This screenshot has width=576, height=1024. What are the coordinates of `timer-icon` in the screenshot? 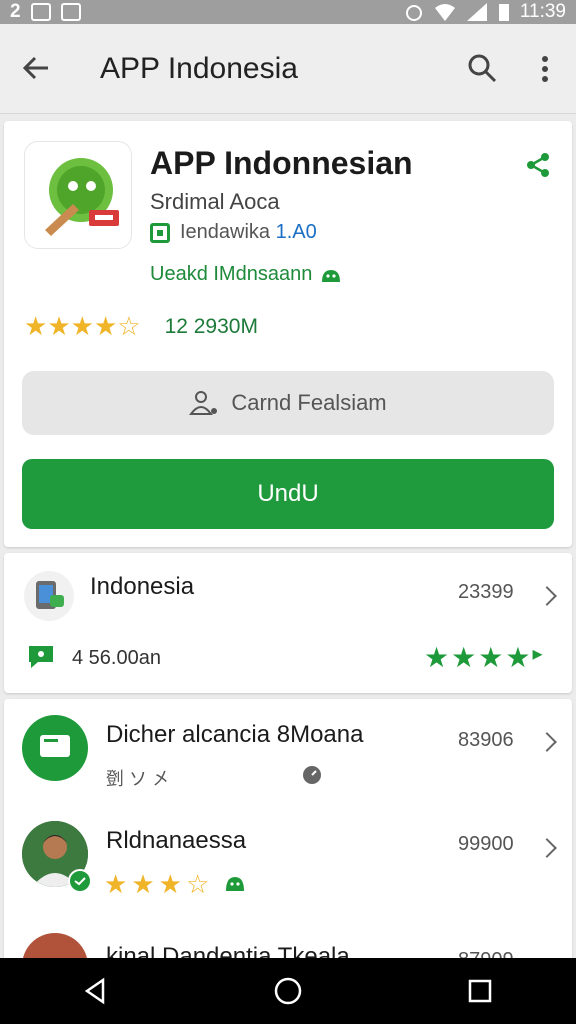 It's located at (312, 775).